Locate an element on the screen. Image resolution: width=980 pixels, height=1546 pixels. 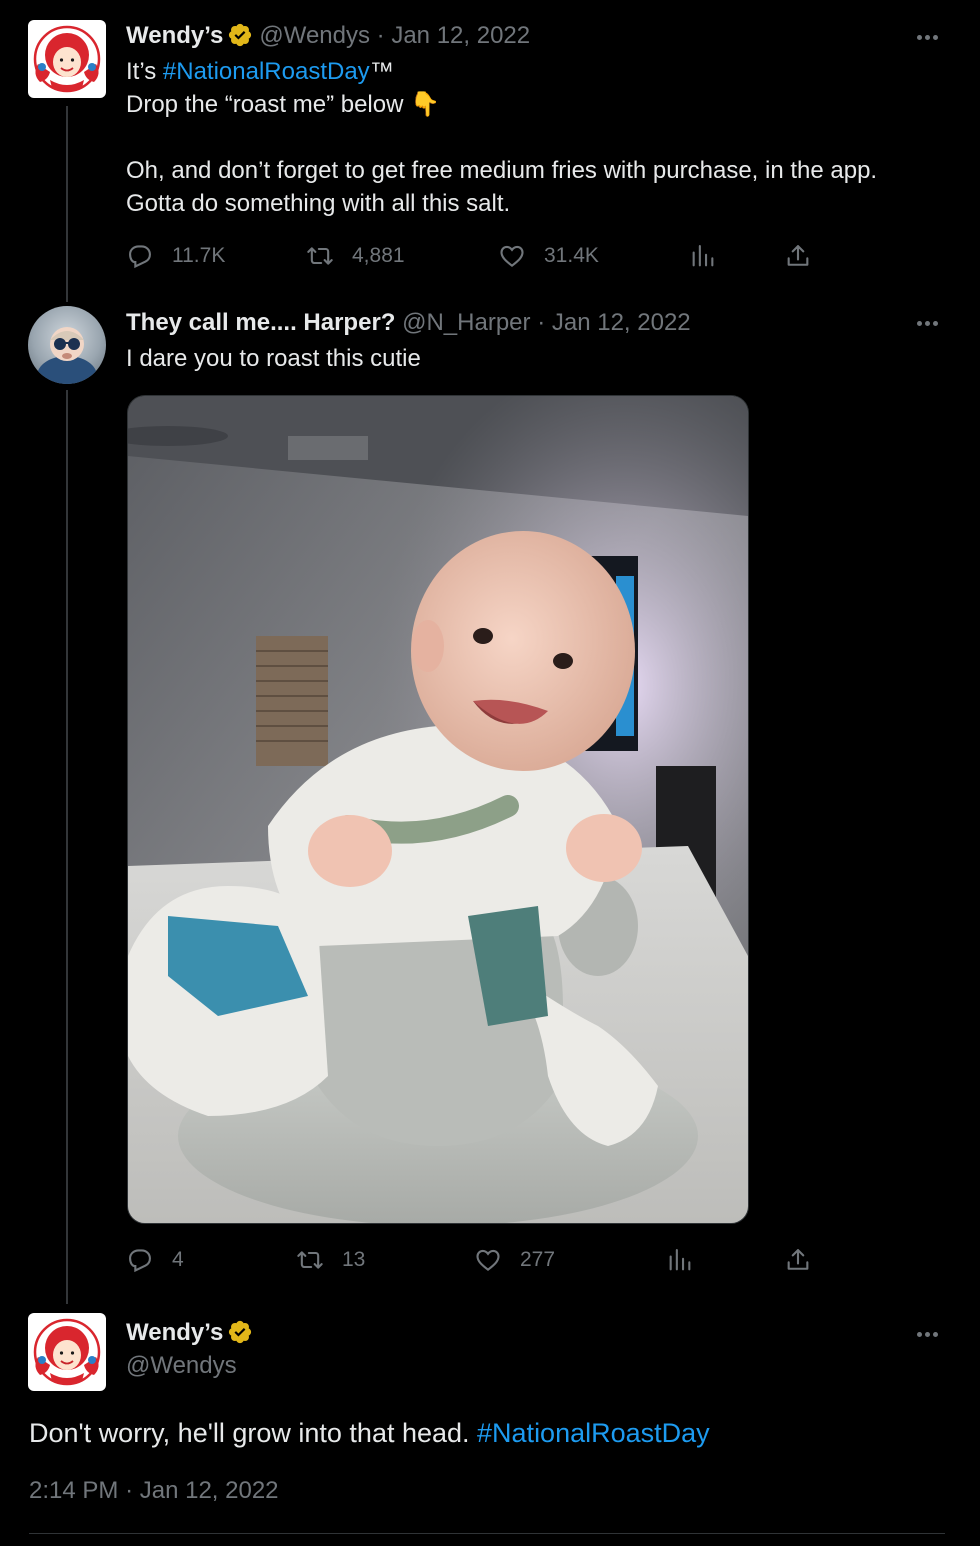
text-prefix: Don't worry, he'll grow into that head. is located at coordinates (253, 1433).